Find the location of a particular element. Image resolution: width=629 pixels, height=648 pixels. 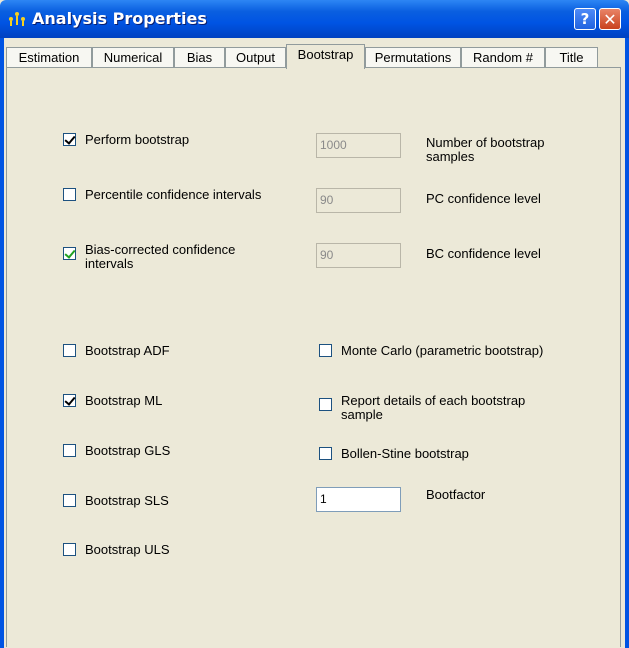

tab-label: Random # is located at coordinates (503, 57).